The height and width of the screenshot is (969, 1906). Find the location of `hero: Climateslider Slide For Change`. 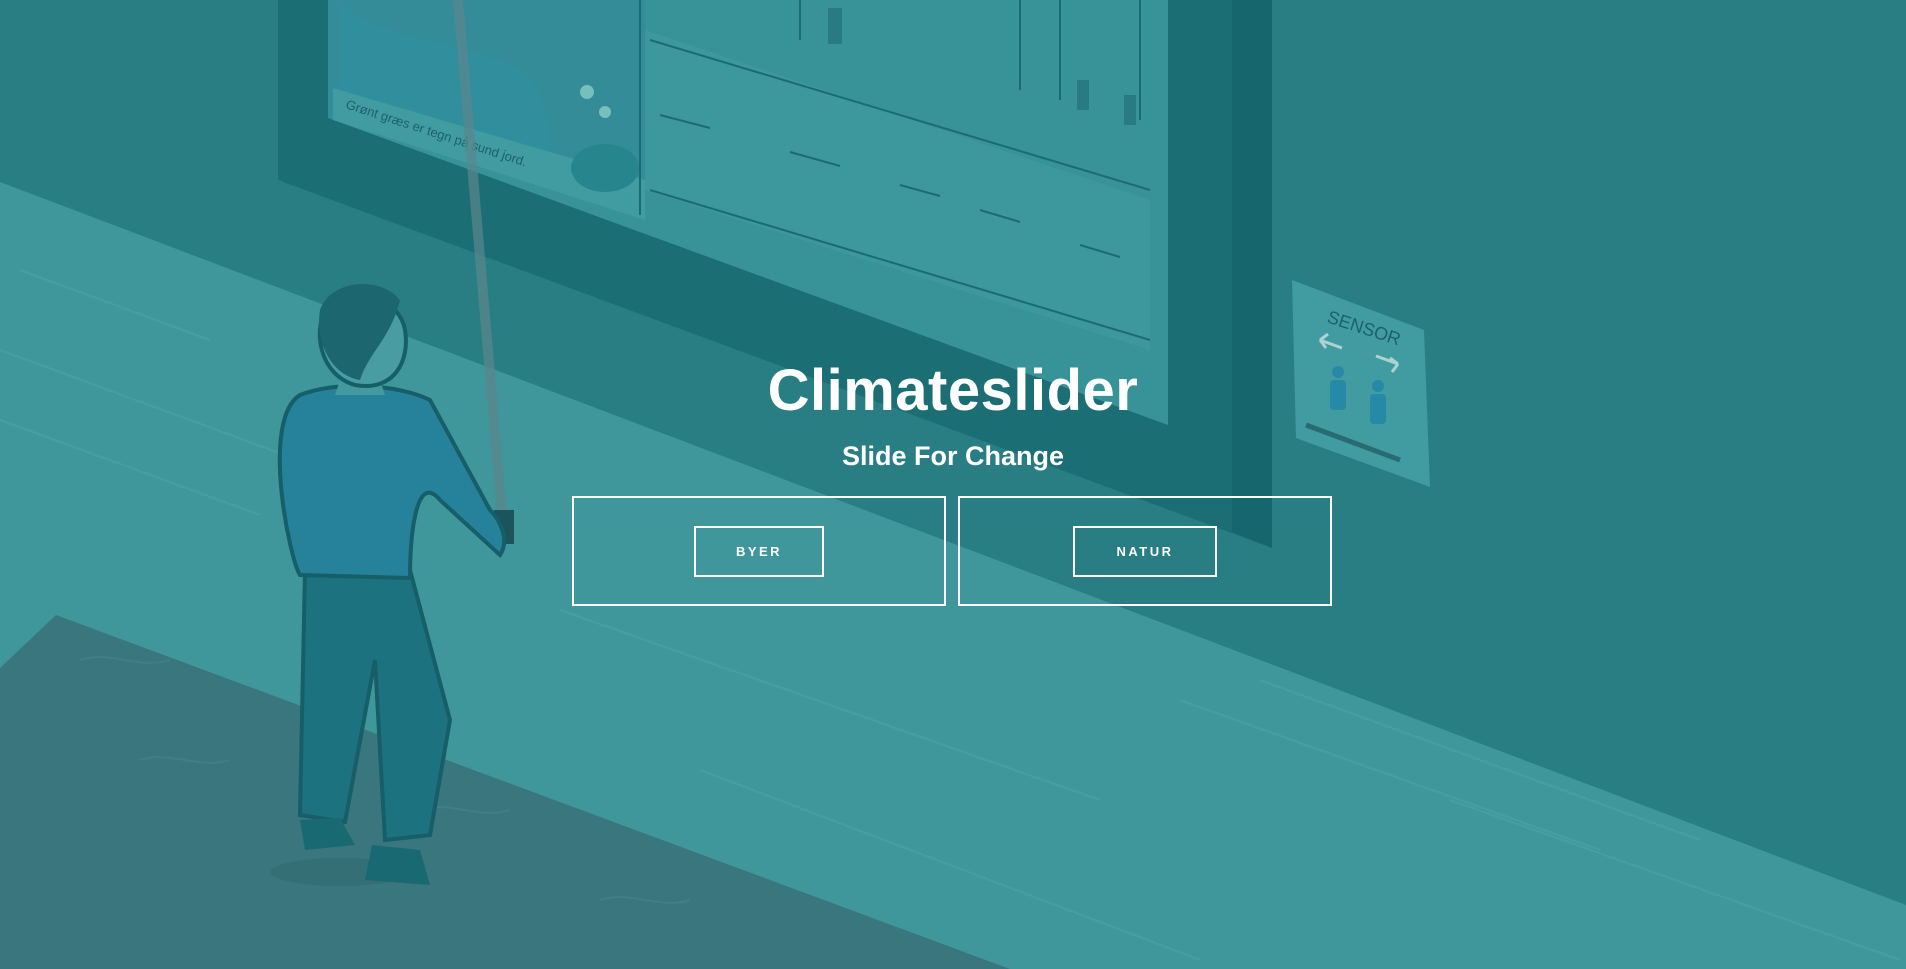

hero: Climateslider Slide For Change is located at coordinates (953, 414).